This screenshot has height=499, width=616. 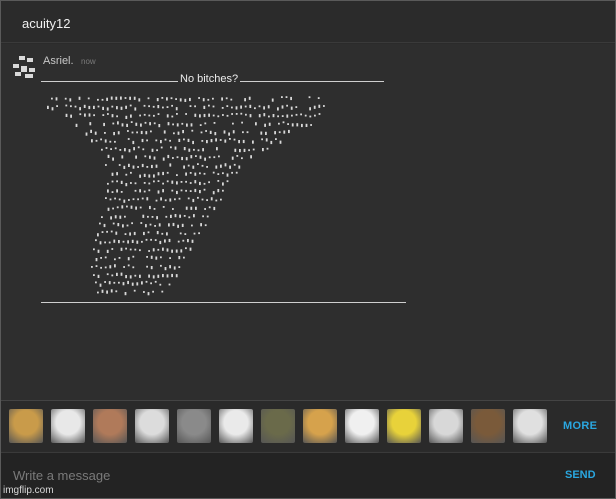 I want to click on laughing-face-icon, so click(x=236, y=426).